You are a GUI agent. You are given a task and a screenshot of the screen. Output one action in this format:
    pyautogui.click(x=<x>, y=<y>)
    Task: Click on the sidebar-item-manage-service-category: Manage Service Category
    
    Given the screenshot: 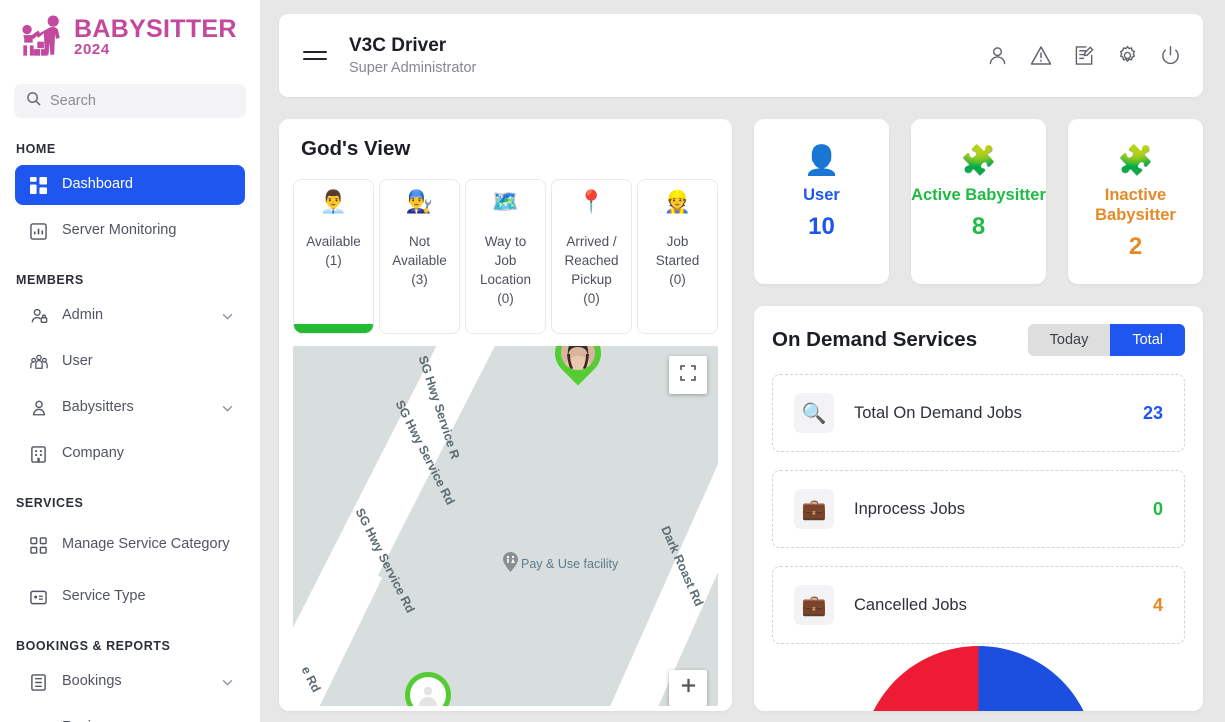 What is the action you would take?
    pyautogui.click(x=130, y=545)
    